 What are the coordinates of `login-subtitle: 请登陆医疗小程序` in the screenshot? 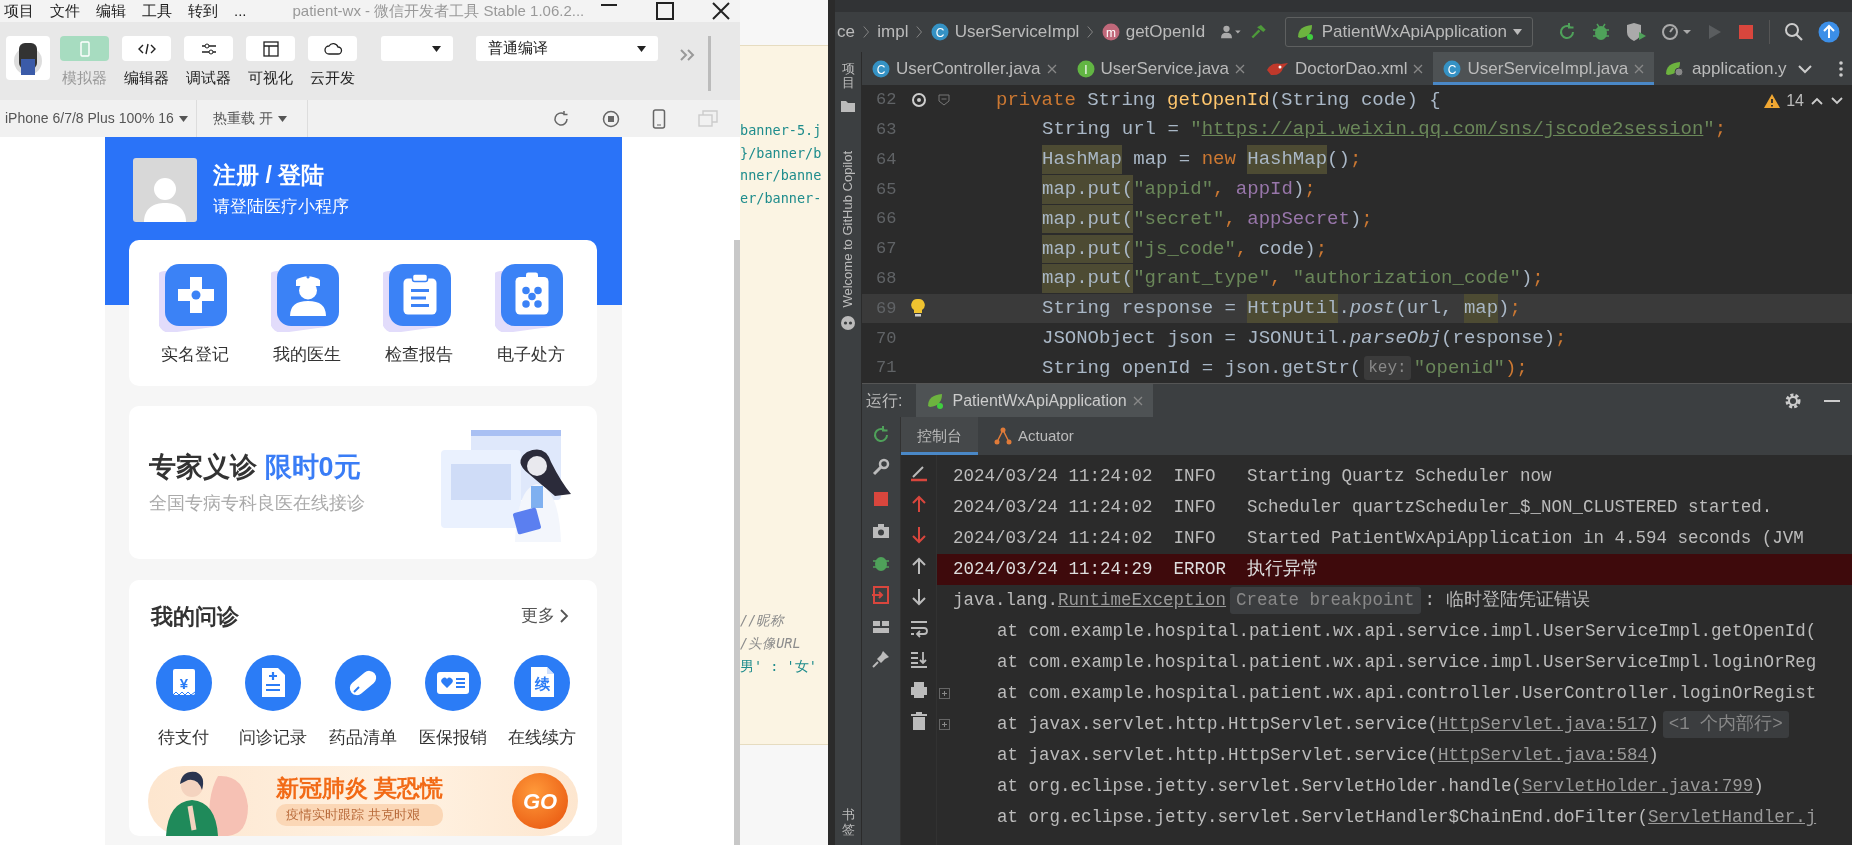 It's located at (281, 206).